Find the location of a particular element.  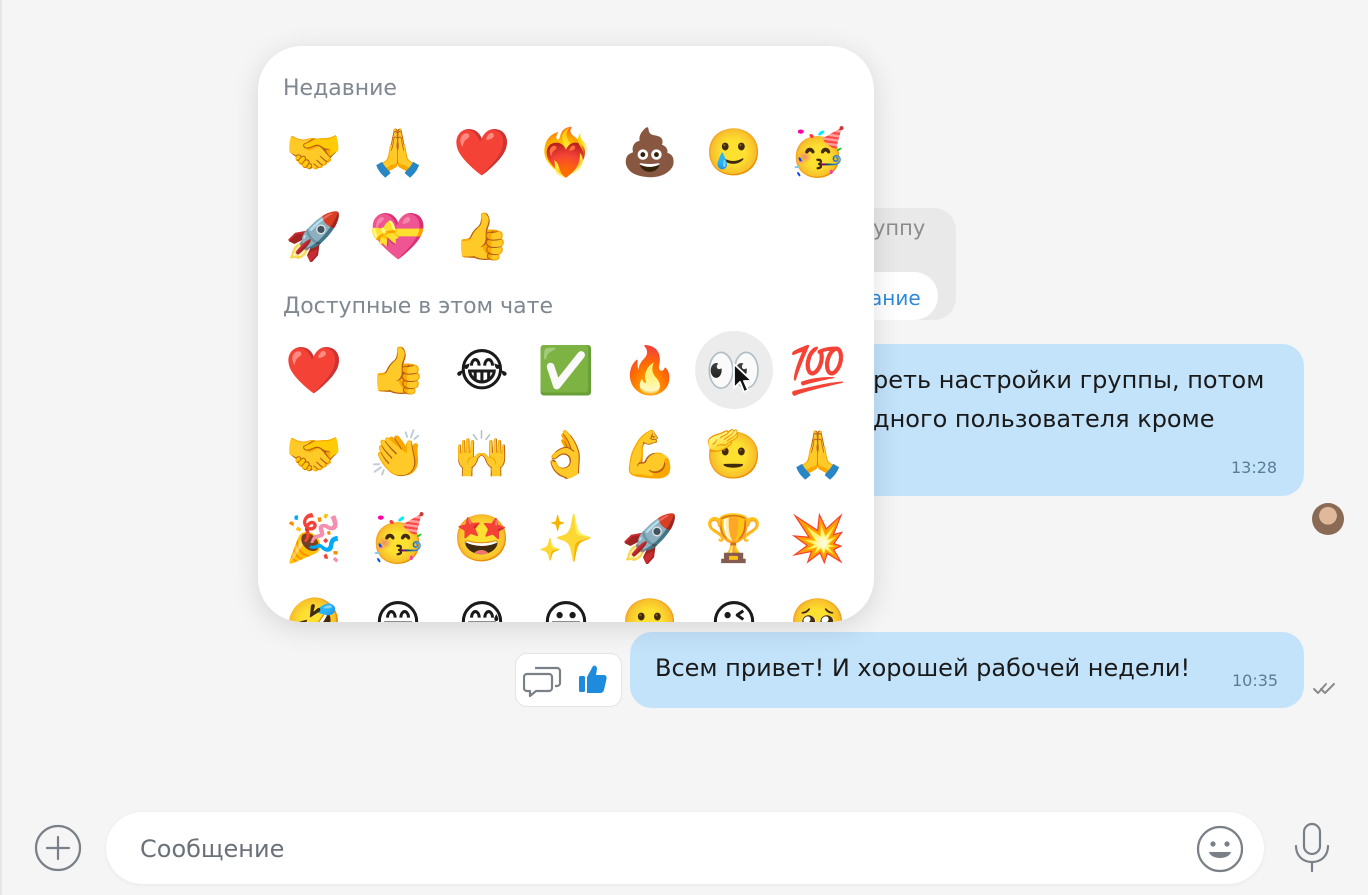

message-time: 10:35 is located at coordinates (1255, 680).